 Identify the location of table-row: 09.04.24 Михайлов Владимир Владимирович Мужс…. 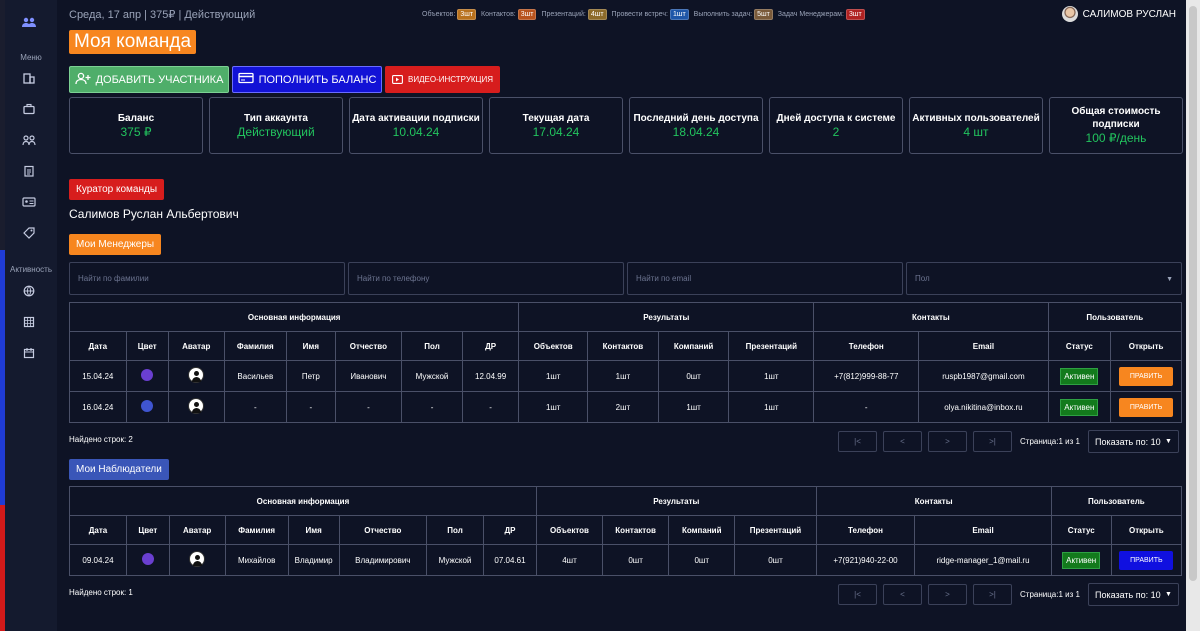
(626, 560).